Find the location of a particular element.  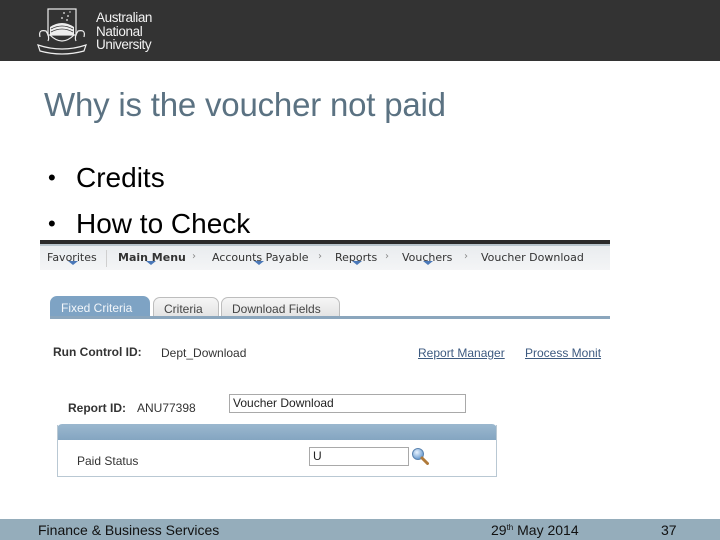

anu-logo: Australian National University is located at coordinates (98, 31).